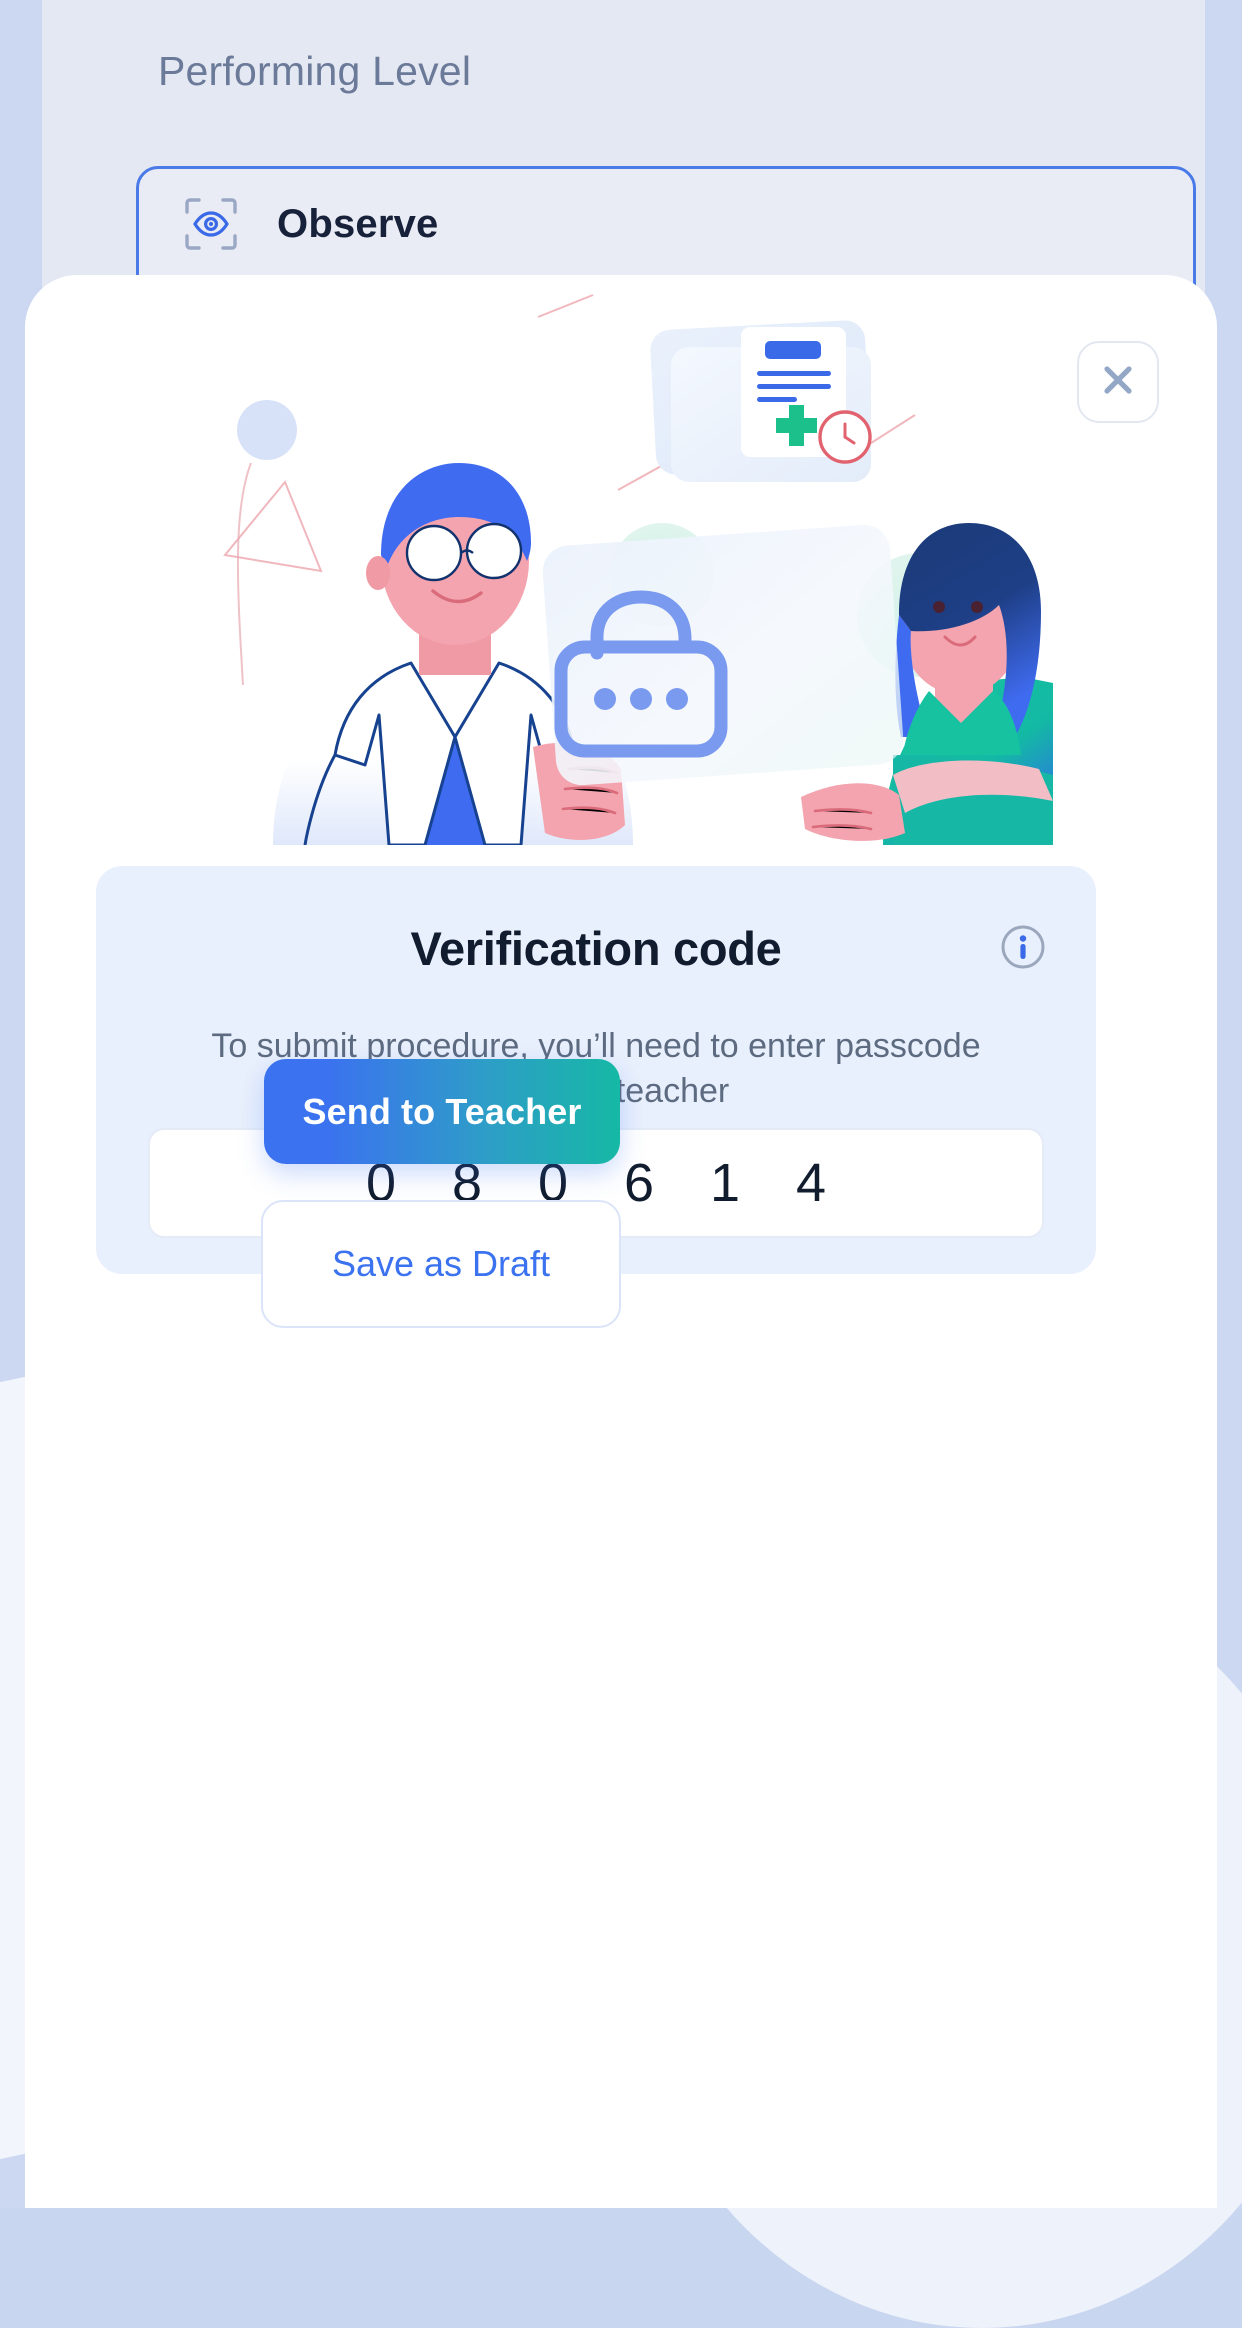  I want to click on panel-title: Verification code, so click(596, 948).